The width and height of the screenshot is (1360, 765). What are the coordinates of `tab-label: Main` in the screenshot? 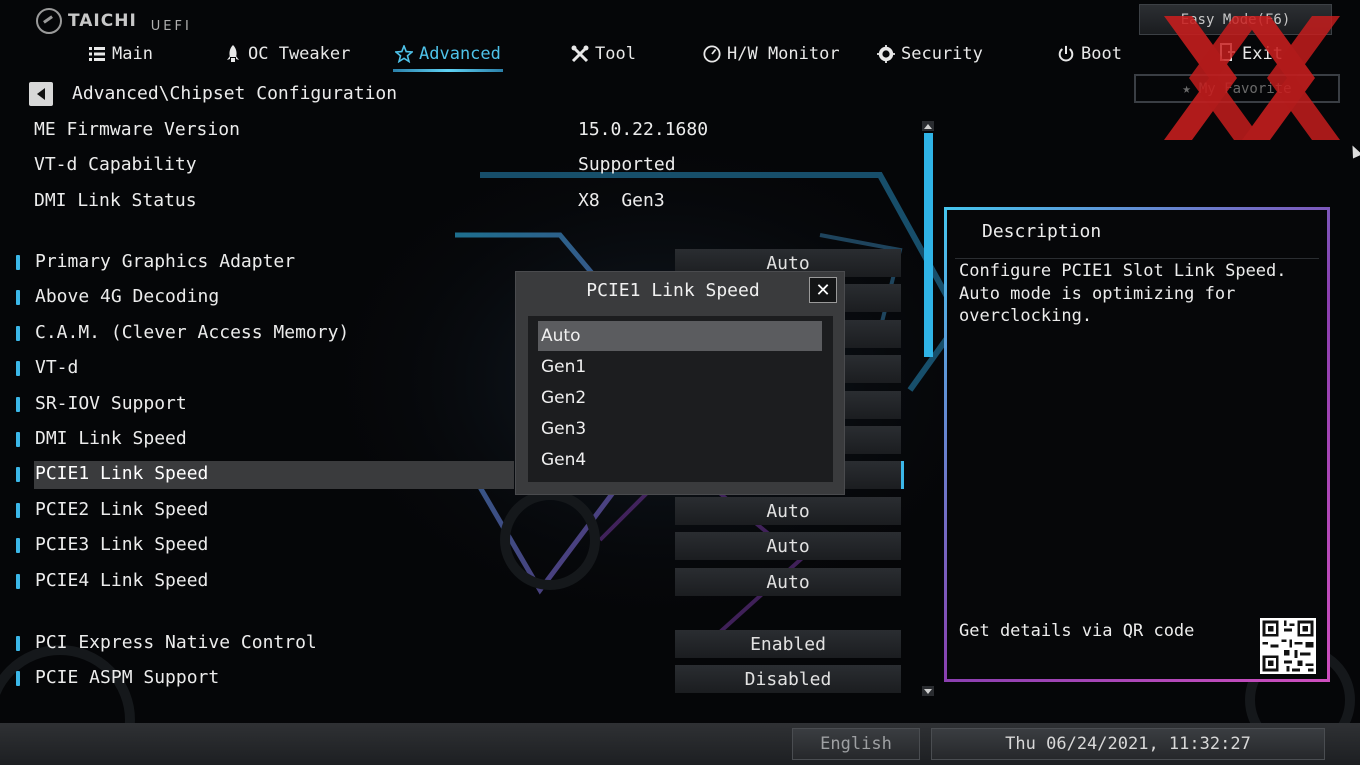 It's located at (132, 54).